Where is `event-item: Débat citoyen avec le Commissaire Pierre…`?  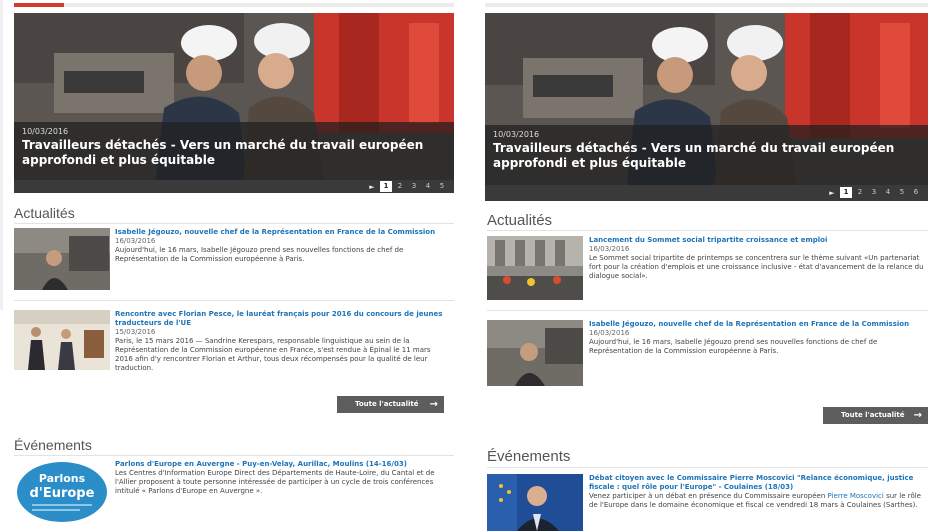
event-item: Débat citoyen avec le Commissaire Pierre… is located at coordinates (758, 492).